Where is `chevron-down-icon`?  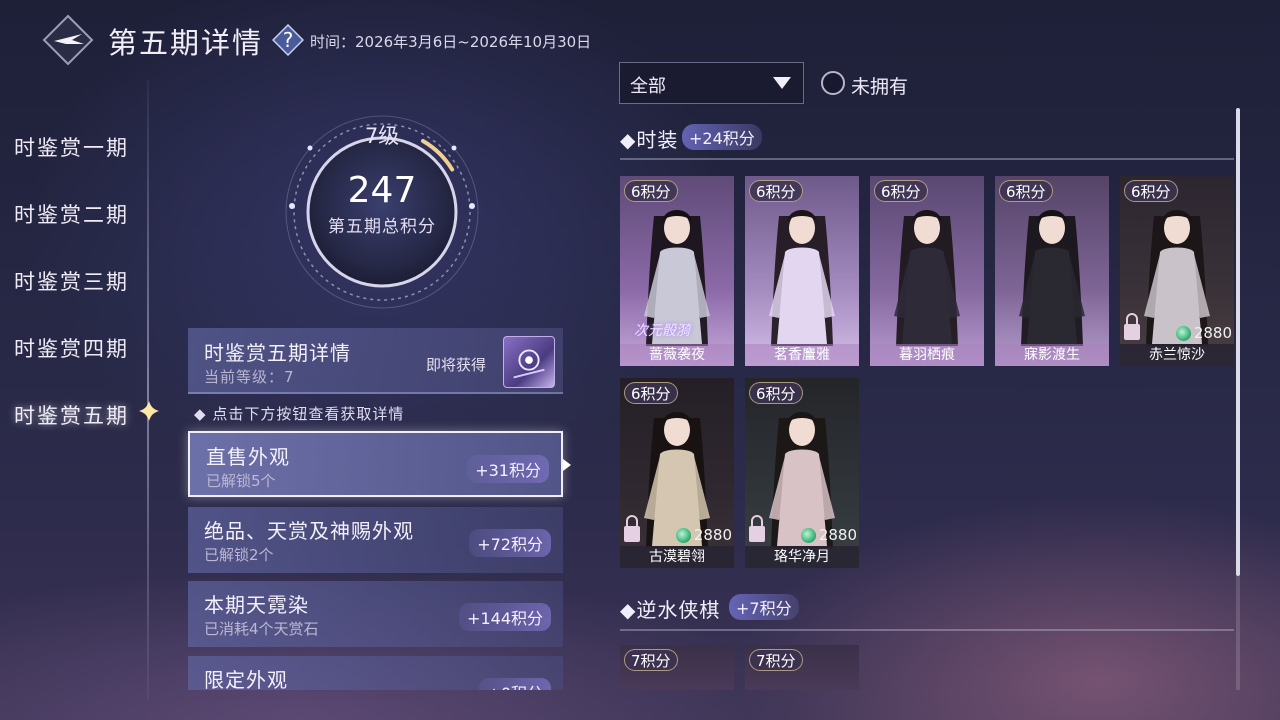 chevron-down-icon is located at coordinates (782, 83).